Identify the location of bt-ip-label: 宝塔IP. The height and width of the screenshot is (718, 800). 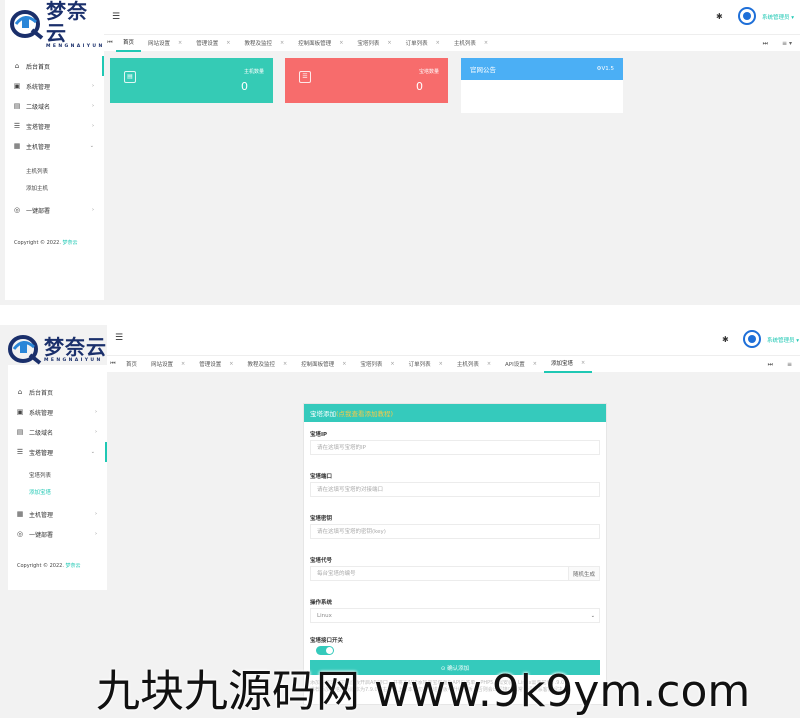
(319, 435).